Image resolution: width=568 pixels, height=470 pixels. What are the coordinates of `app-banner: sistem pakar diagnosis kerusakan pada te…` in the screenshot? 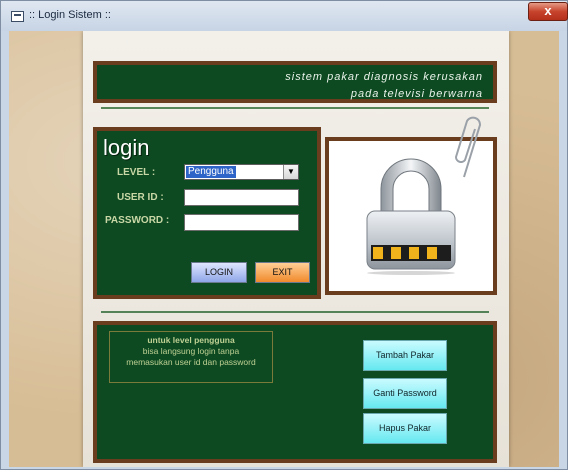 It's located at (295, 82).